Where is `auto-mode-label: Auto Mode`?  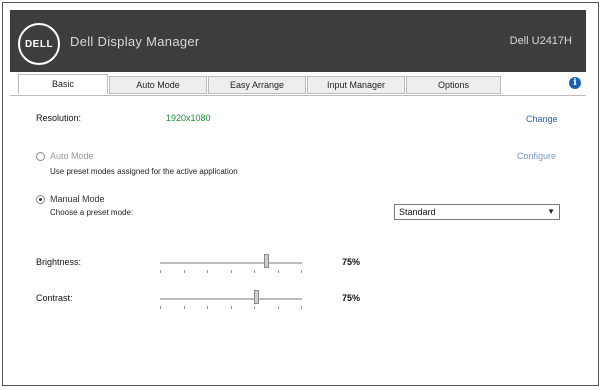 auto-mode-label: Auto Mode is located at coordinates (72, 156).